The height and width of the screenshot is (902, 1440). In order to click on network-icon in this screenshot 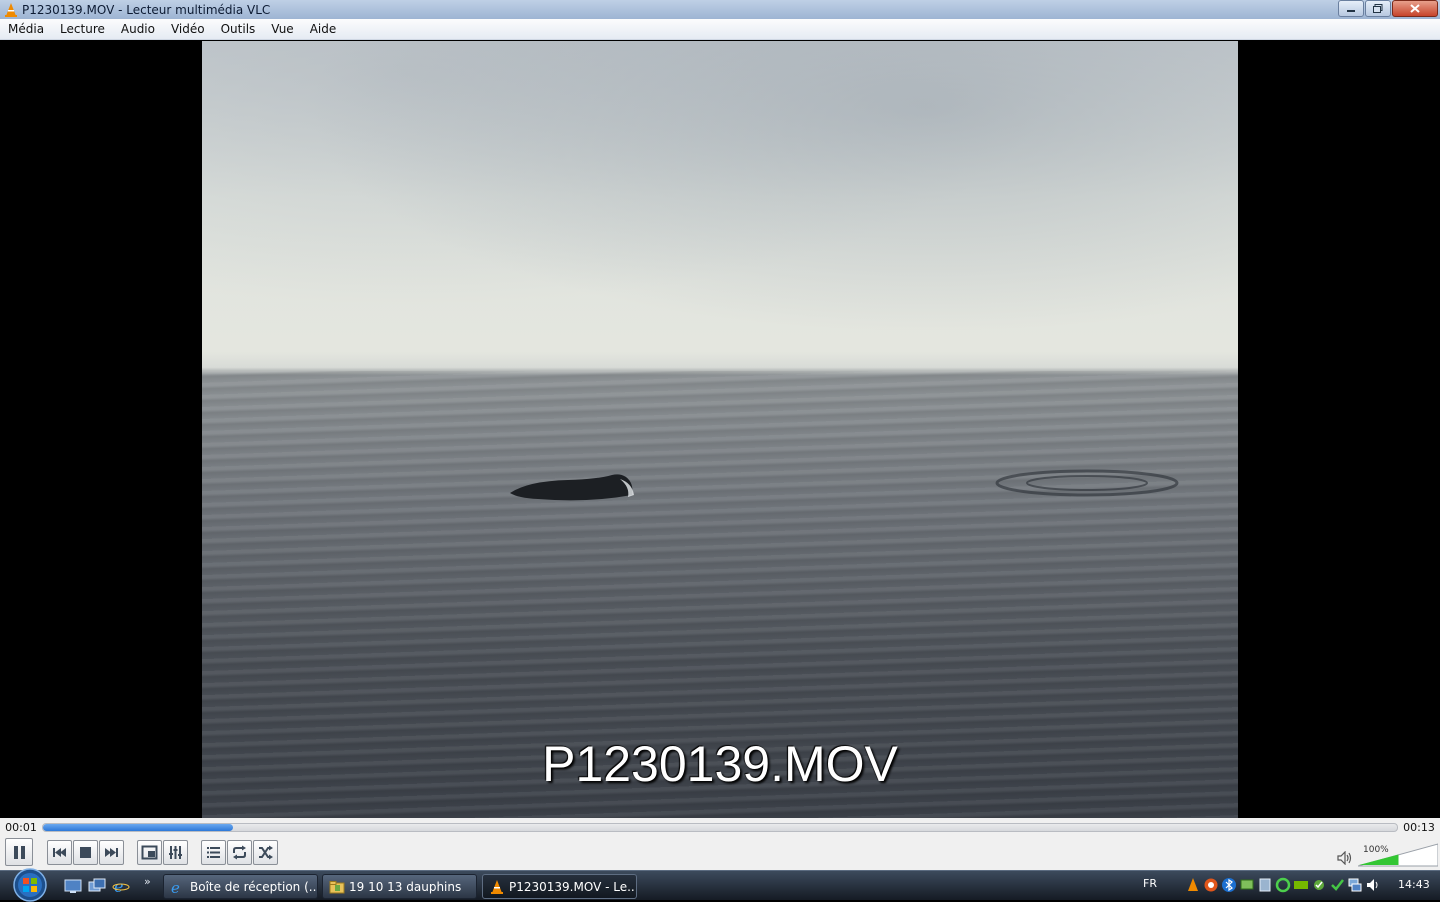, I will do `click(1355, 885)`.